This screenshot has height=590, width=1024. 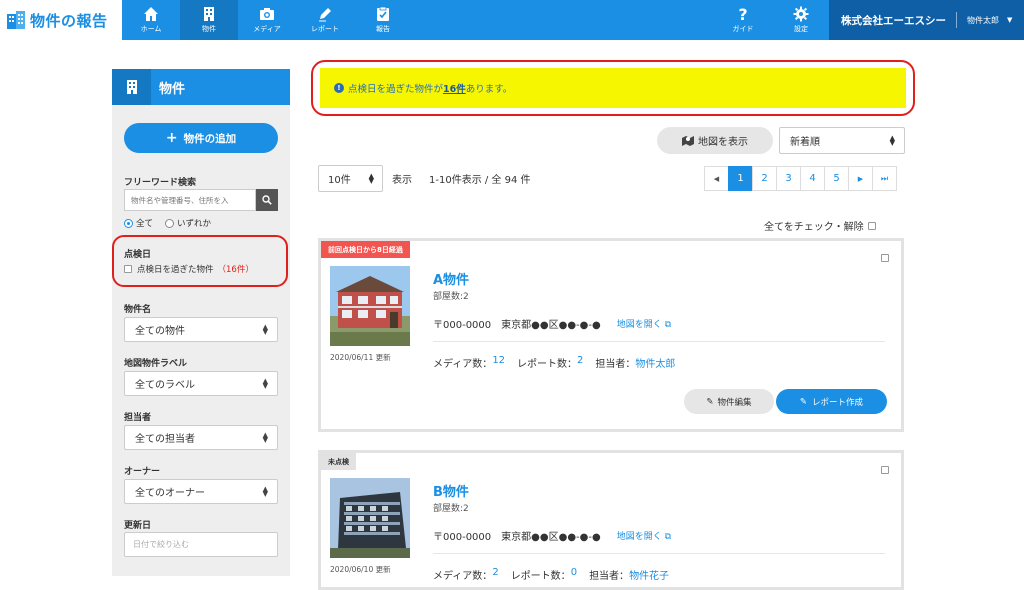 What do you see at coordinates (200, 261) in the screenshot?
I see `overdue-highlight` at bounding box center [200, 261].